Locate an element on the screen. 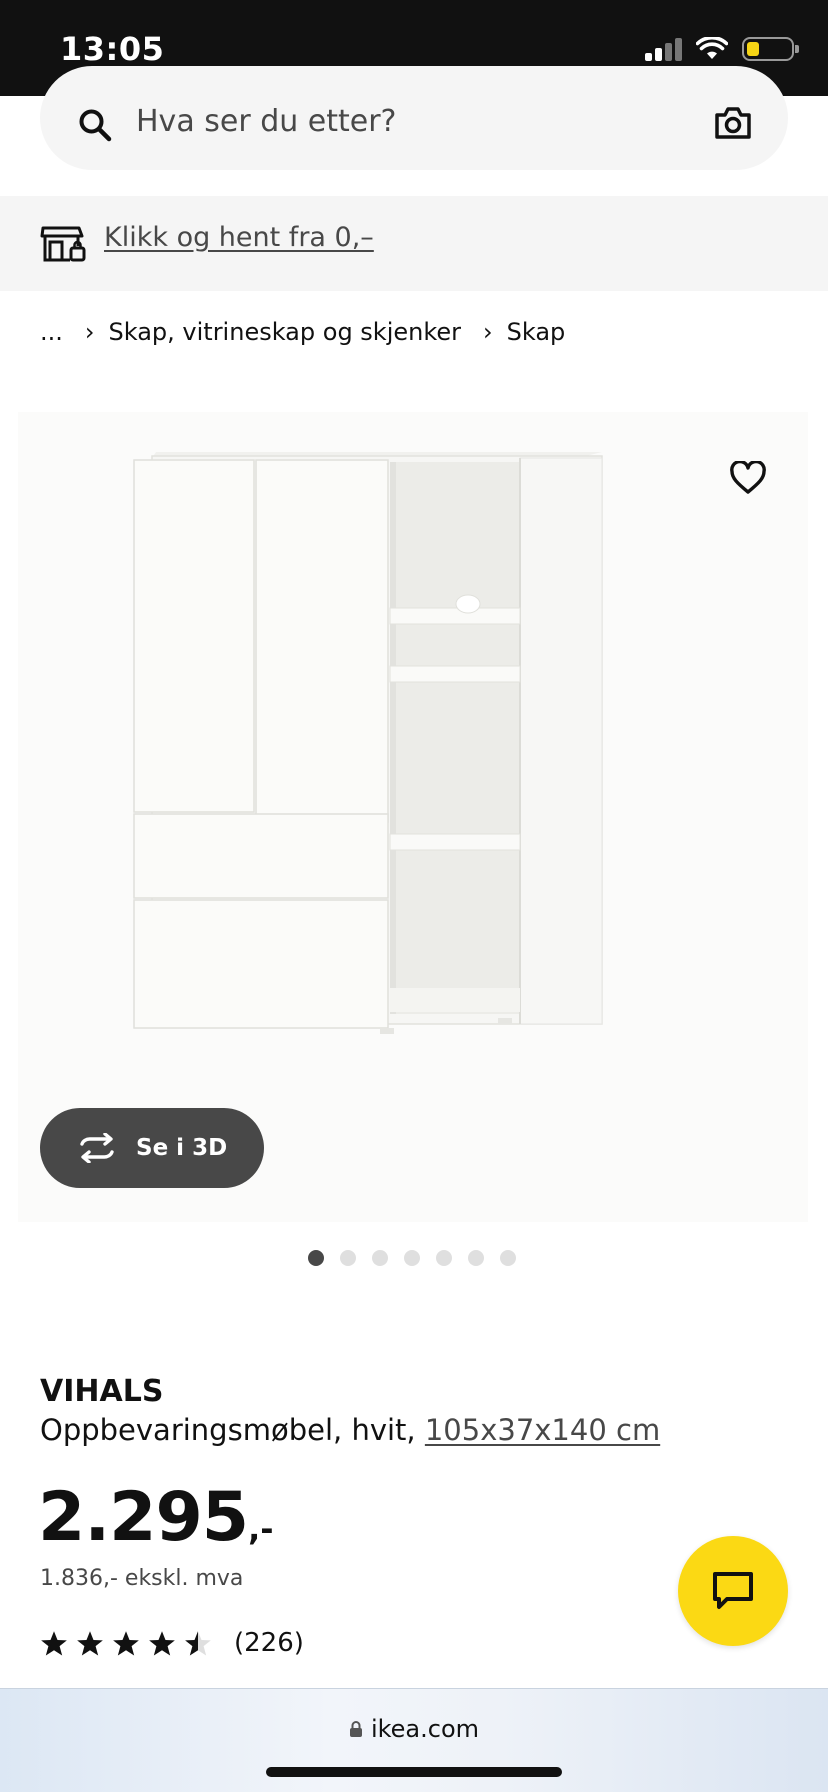 The image size is (828, 1792). search-bar is located at coordinates (414, 118).